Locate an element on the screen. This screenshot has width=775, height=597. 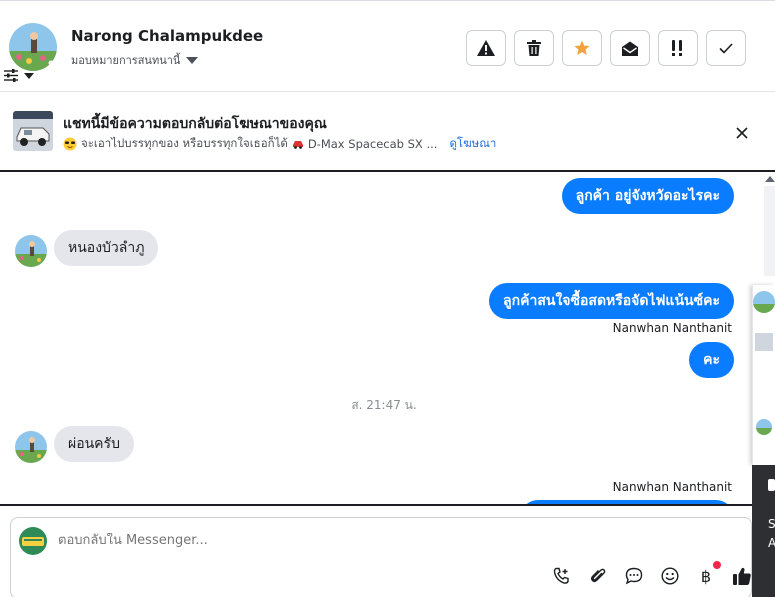
payment-button: ฿ is located at coordinates (708, 574).